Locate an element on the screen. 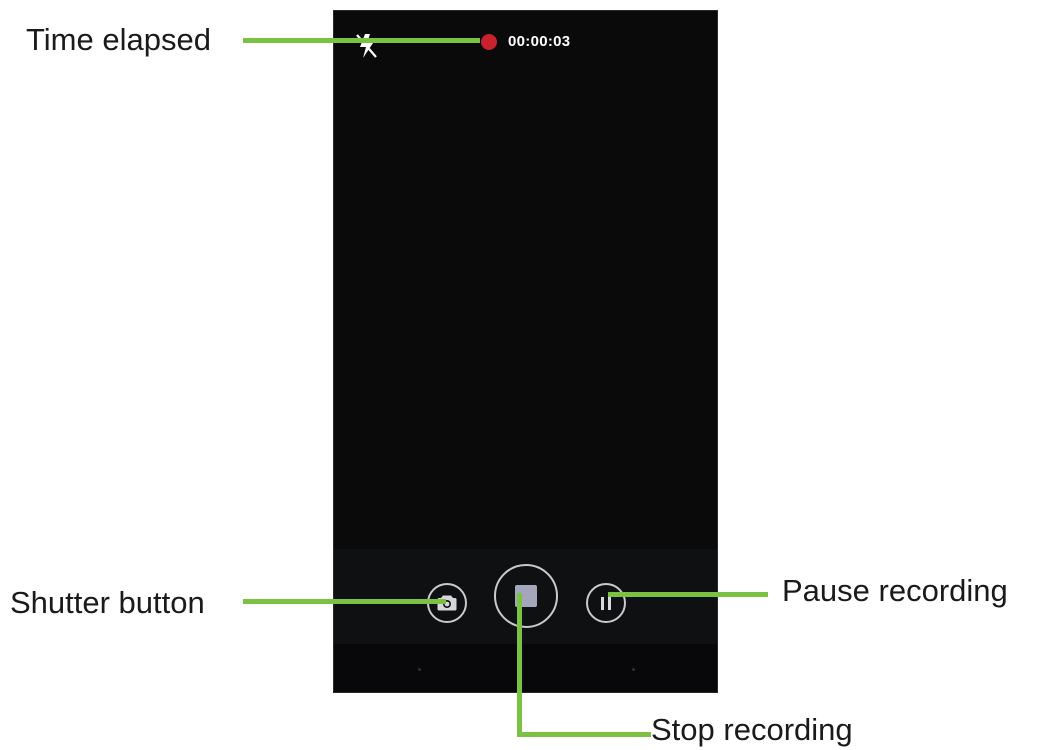  callout-pause-recording-line is located at coordinates (688, 594).